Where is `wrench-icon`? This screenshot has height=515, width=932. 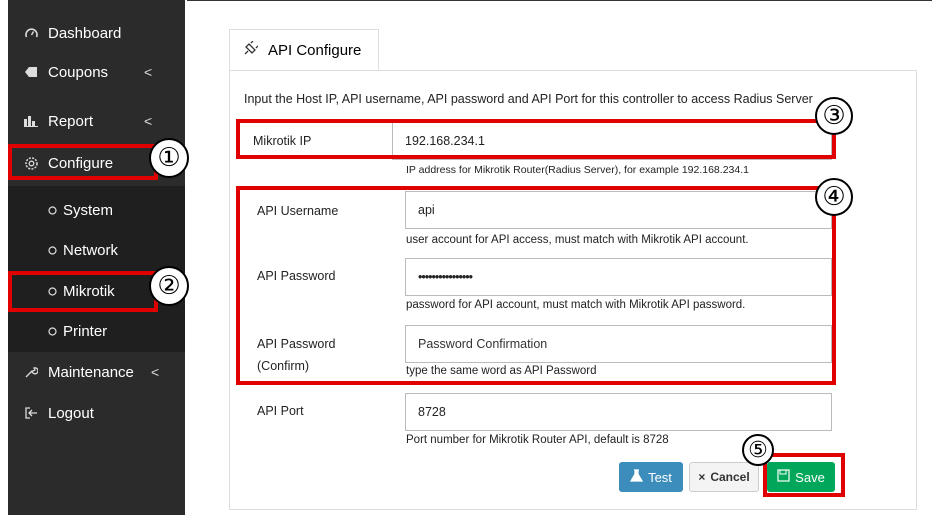
wrench-icon is located at coordinates (31, 372).